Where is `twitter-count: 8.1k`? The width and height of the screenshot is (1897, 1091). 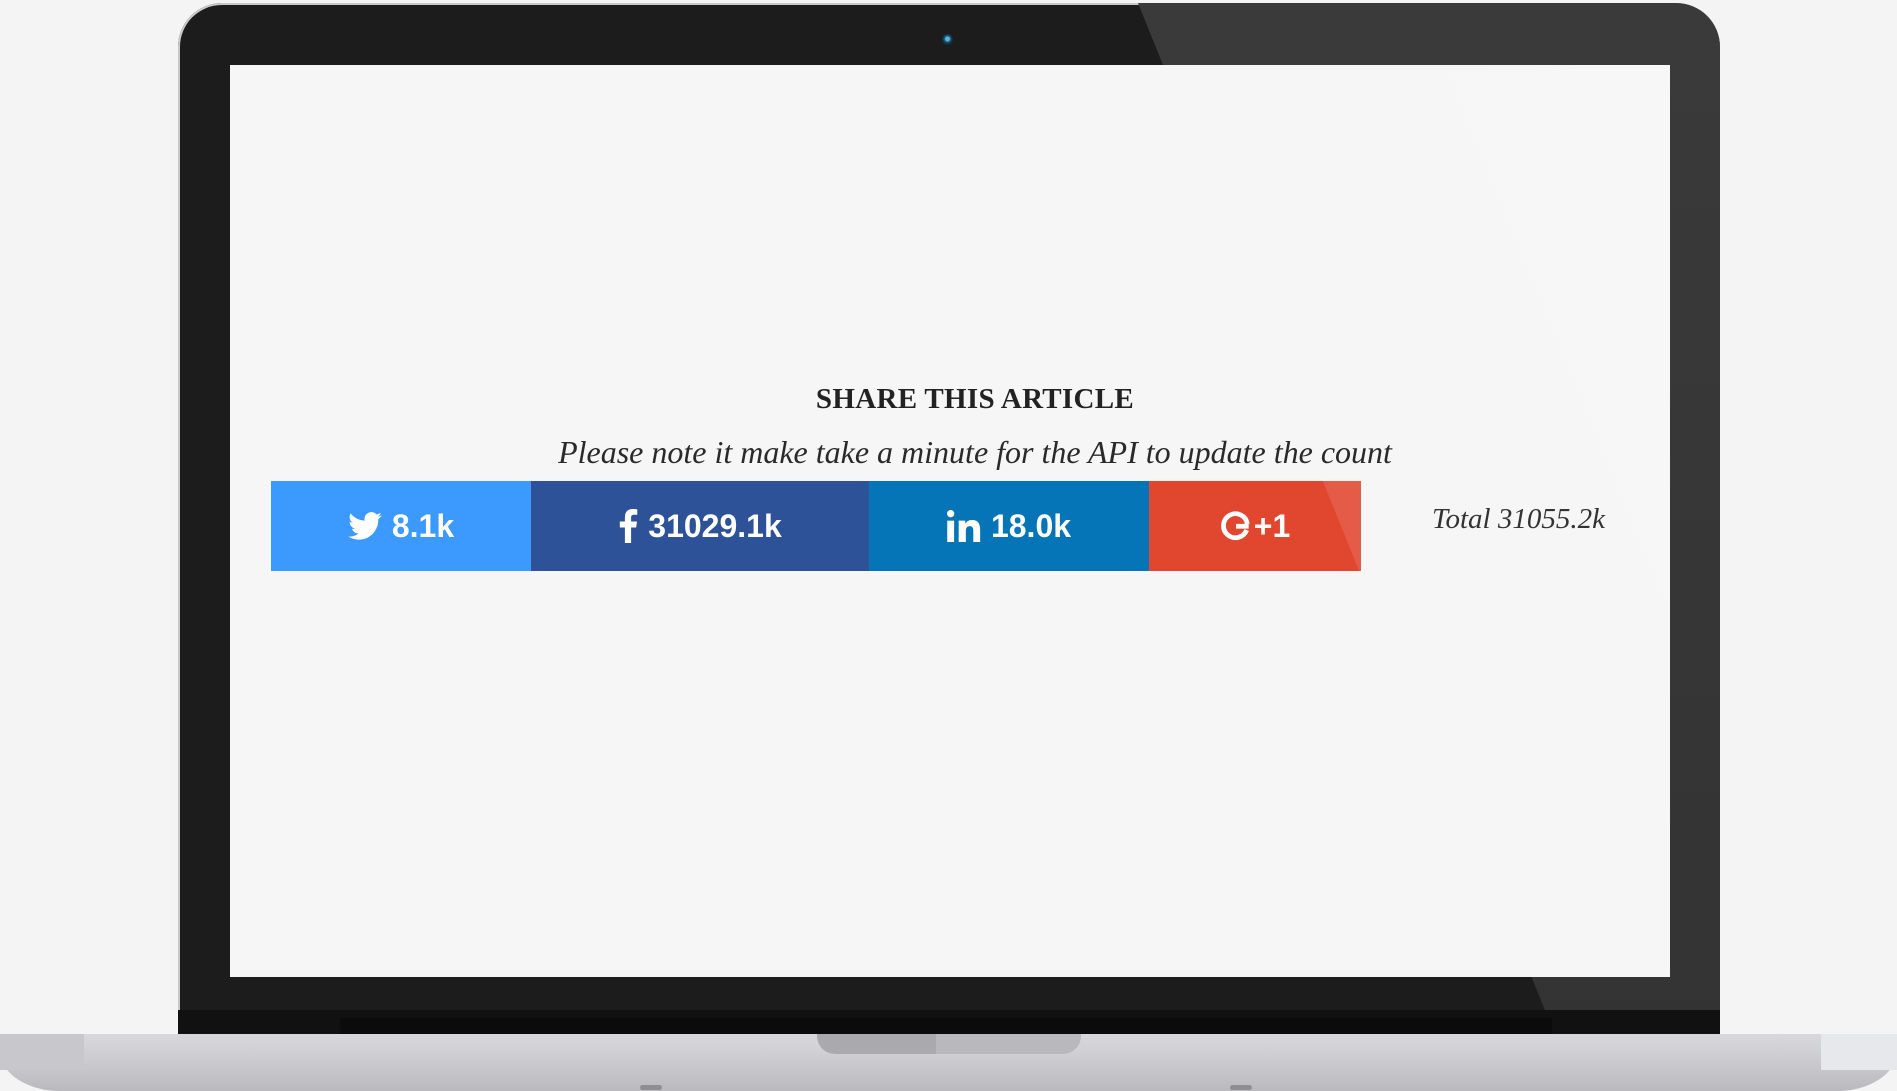
twitter-count: 8.1k is located at coordinates (423, 525).